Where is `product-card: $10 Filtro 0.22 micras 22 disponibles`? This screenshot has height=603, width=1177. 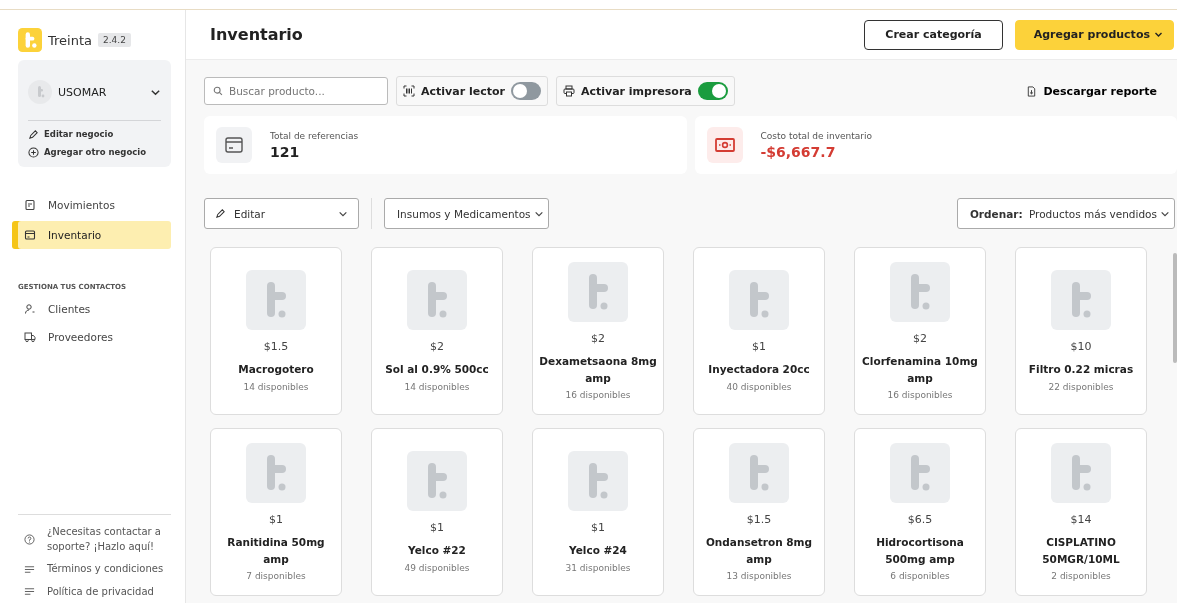
product-card: $10 Filtro 0.22 micras 22 disponibles is located at coordinates (1081, 331).